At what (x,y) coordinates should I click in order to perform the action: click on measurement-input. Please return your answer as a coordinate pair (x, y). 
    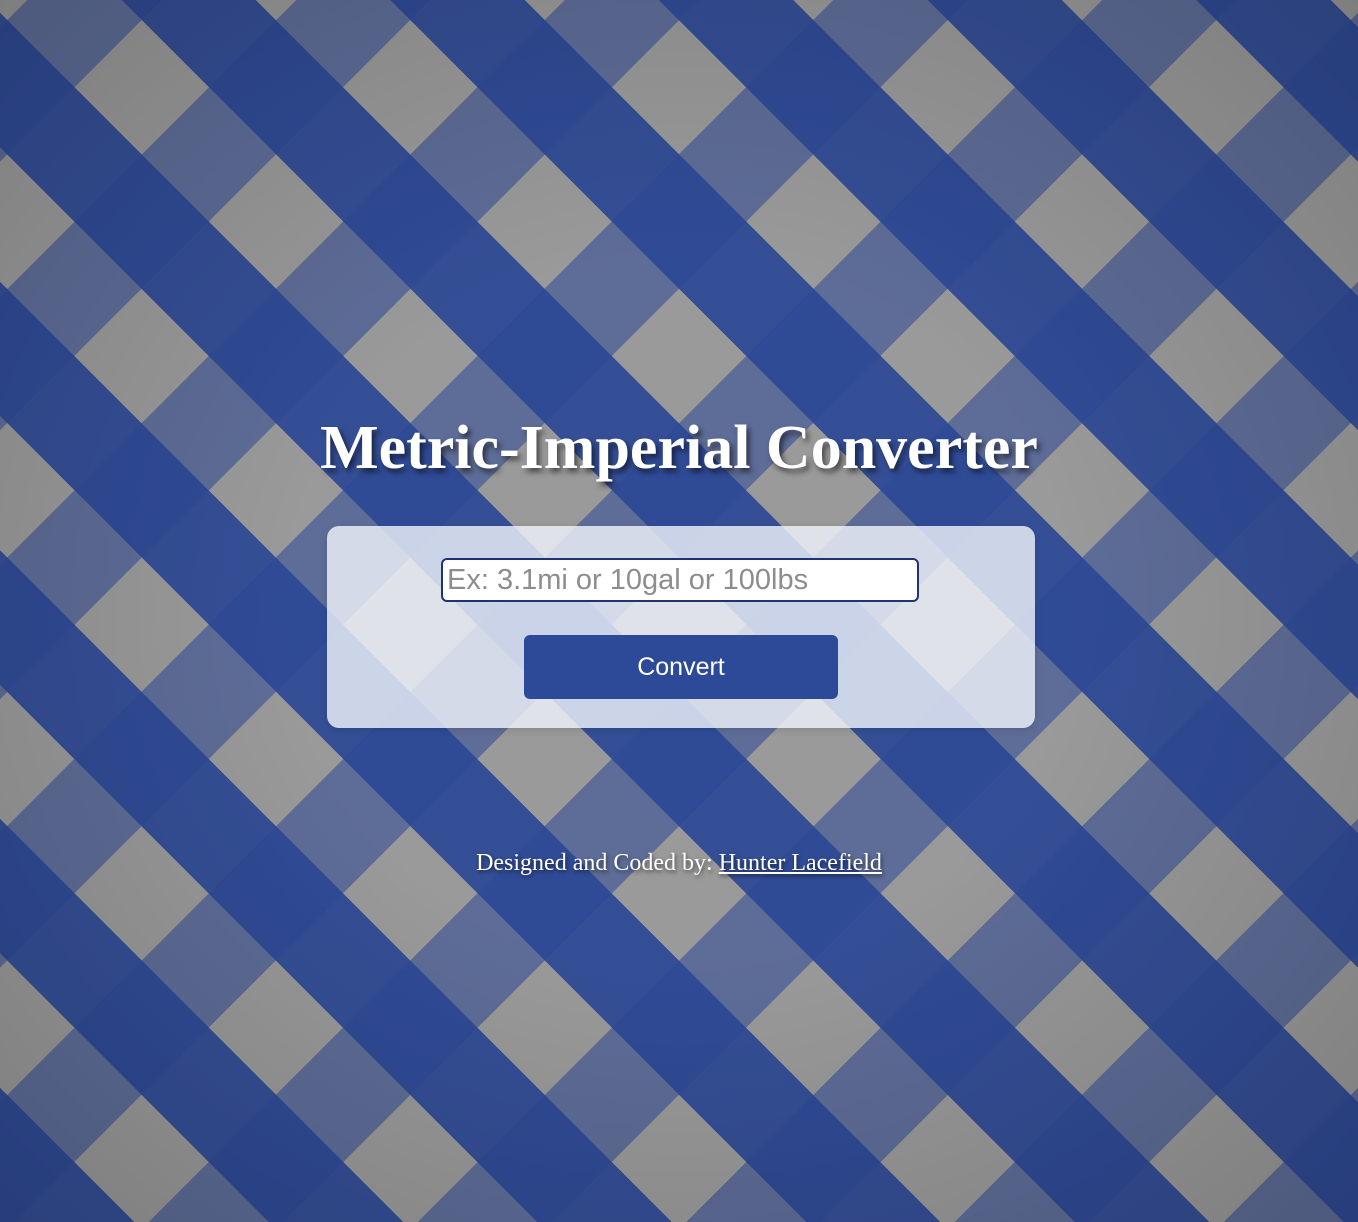
    Looking at the image, I should click on (680, 580).